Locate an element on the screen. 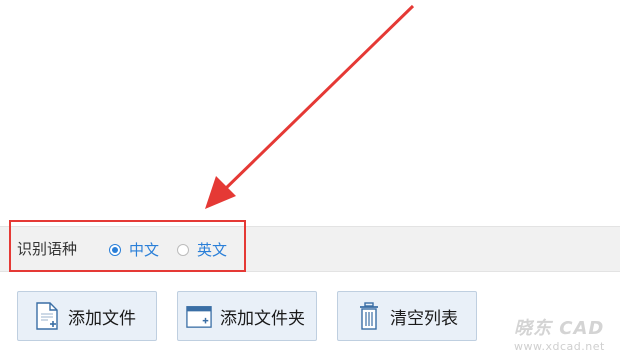  language-selection-bar: 识别语种 中文 英文 is located at coordinates (310, 249).